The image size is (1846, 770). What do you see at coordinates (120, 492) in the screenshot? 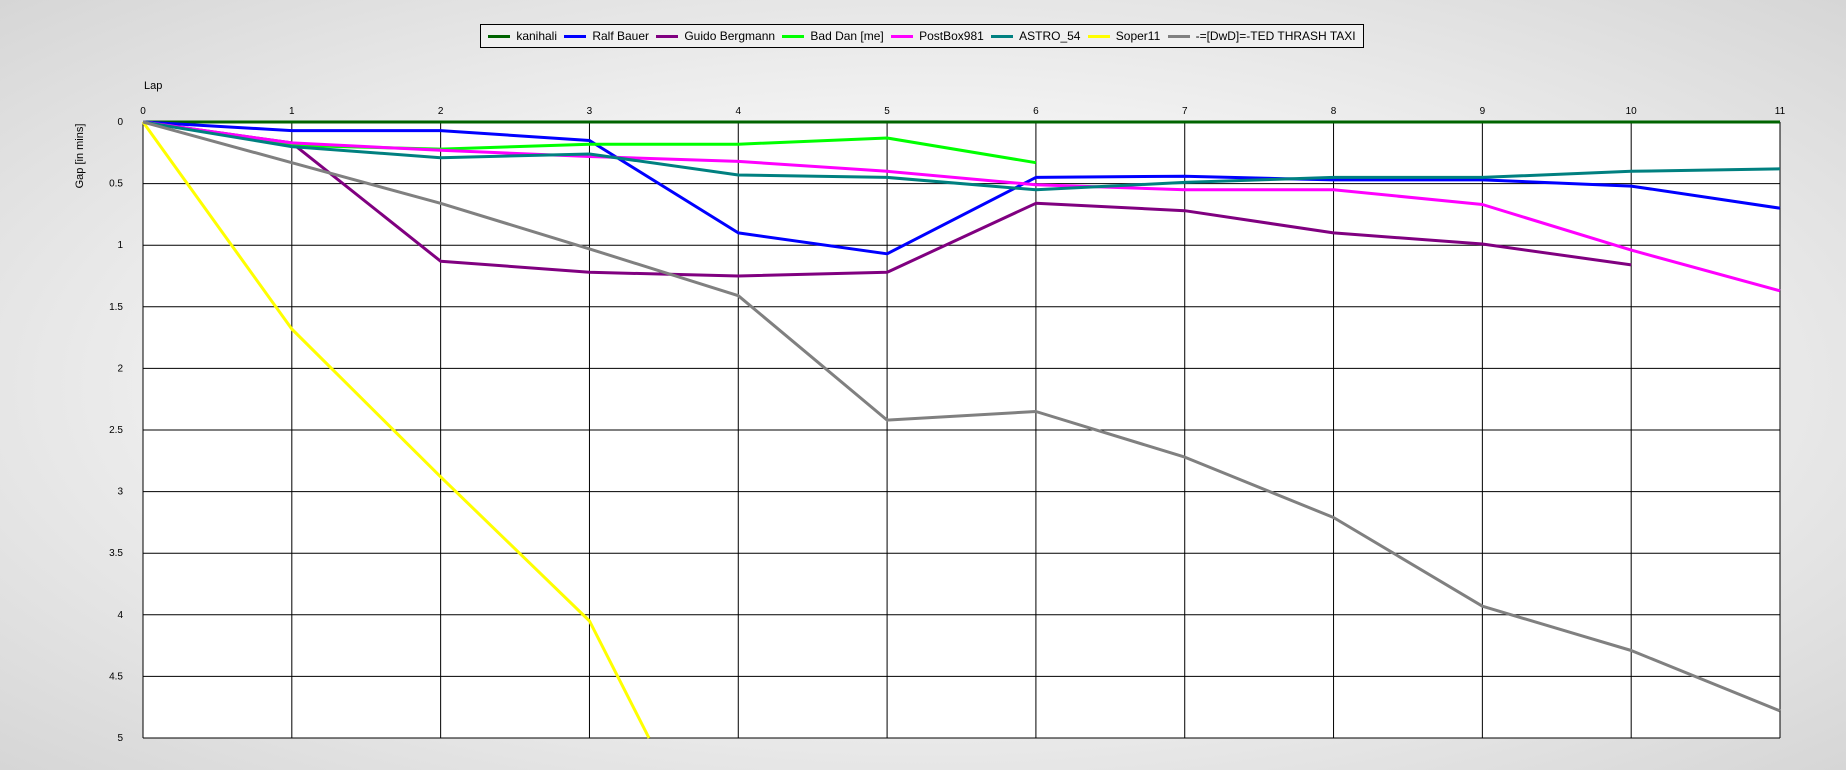
I see `y-tick-label: 3` at bounding box center [120, 492].